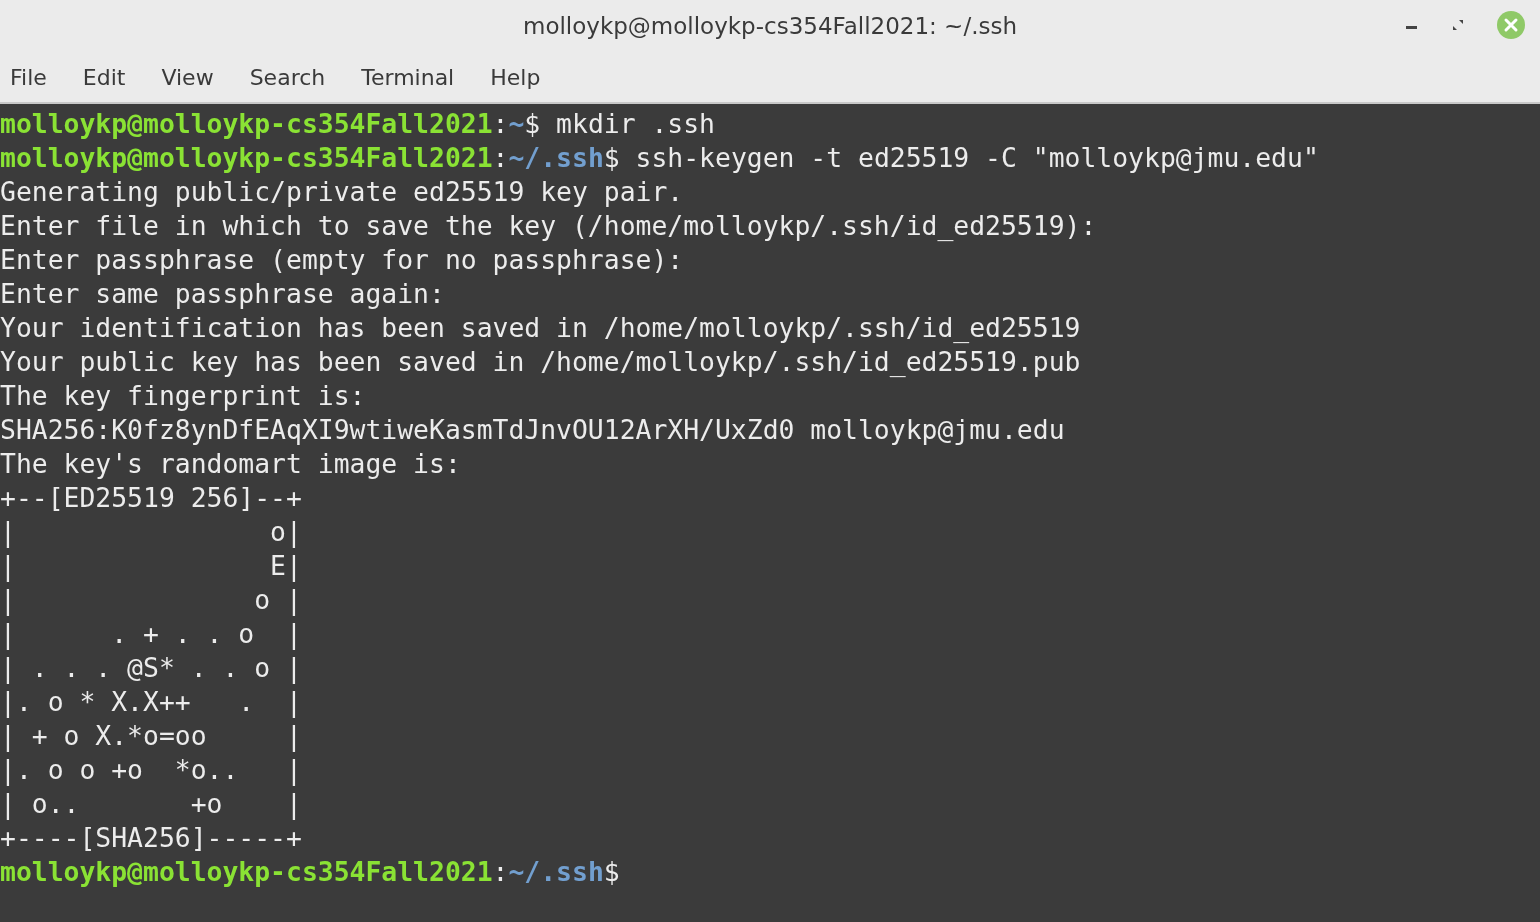  I want to click on output-line: The key fingerprint is:, so click(183, 396).